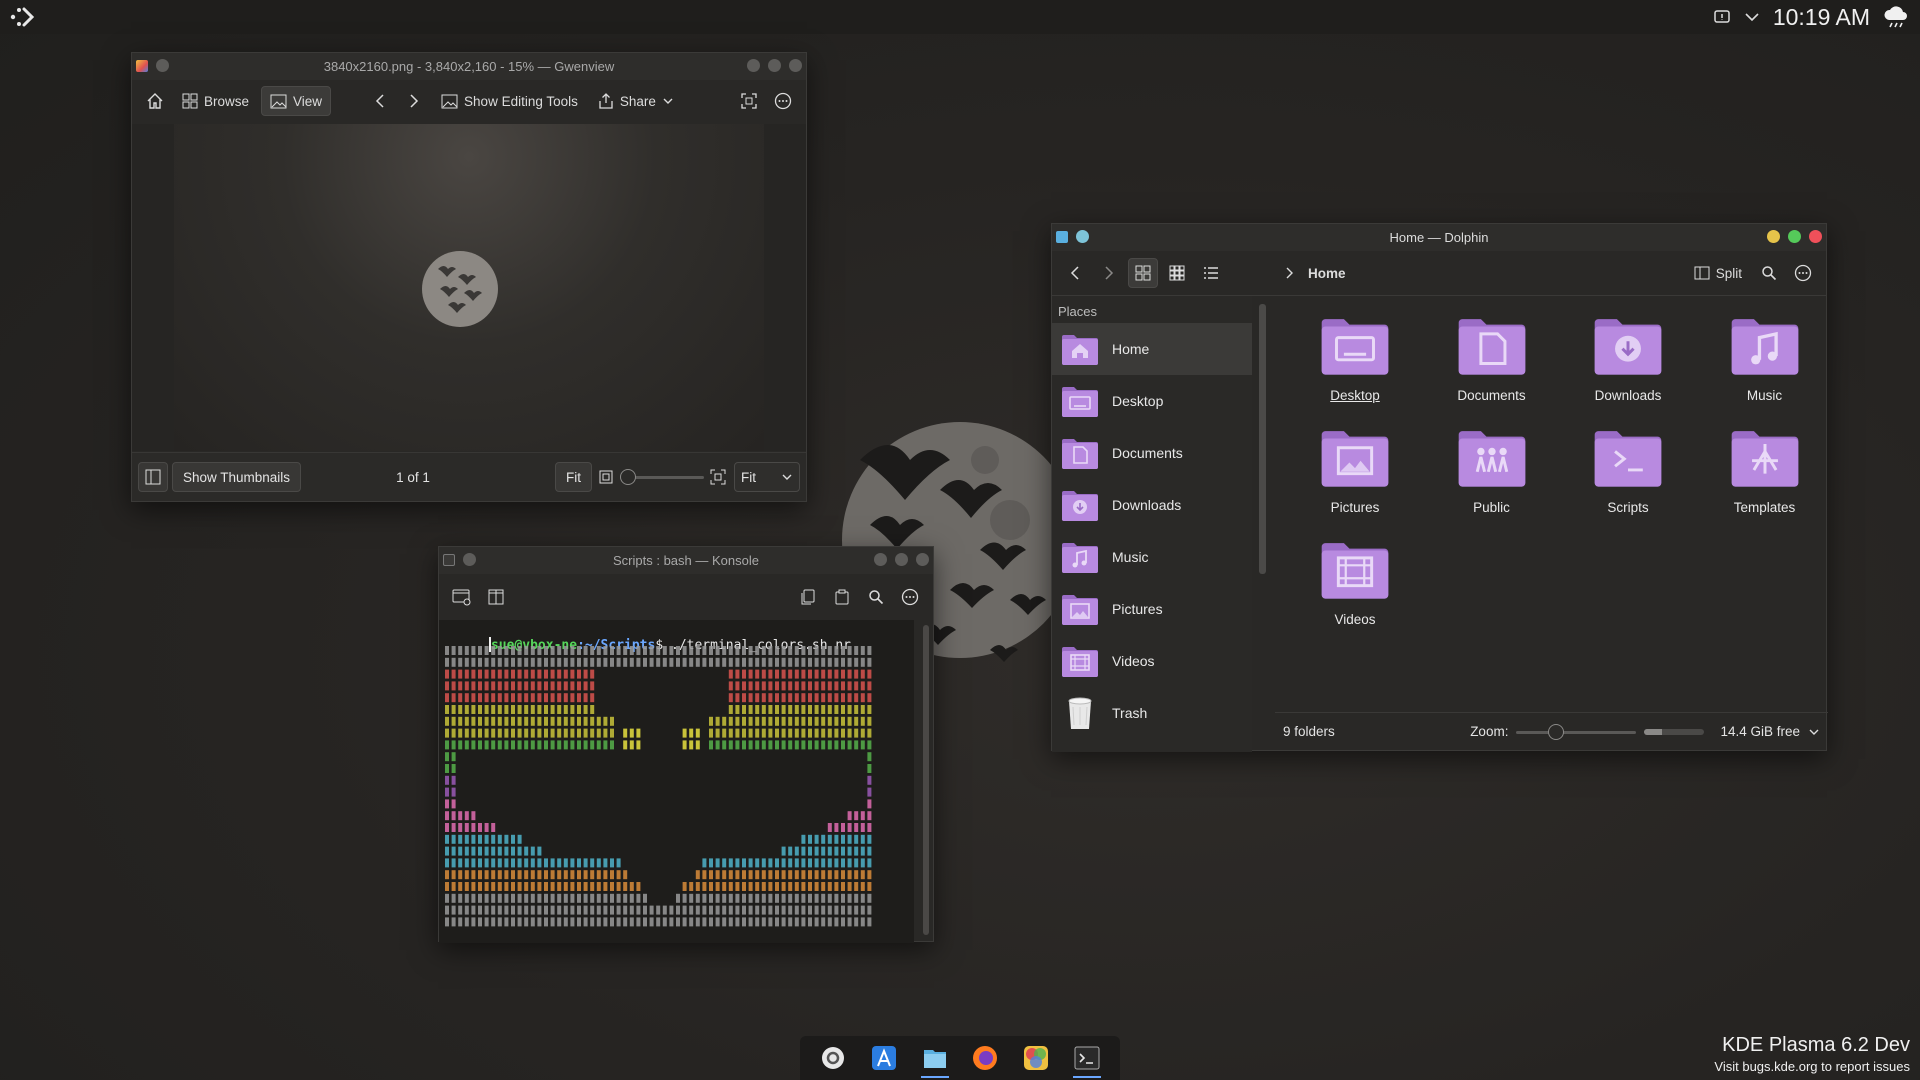 The image size is (1920, 1080). I want to click on next-button, so click(414, 101).